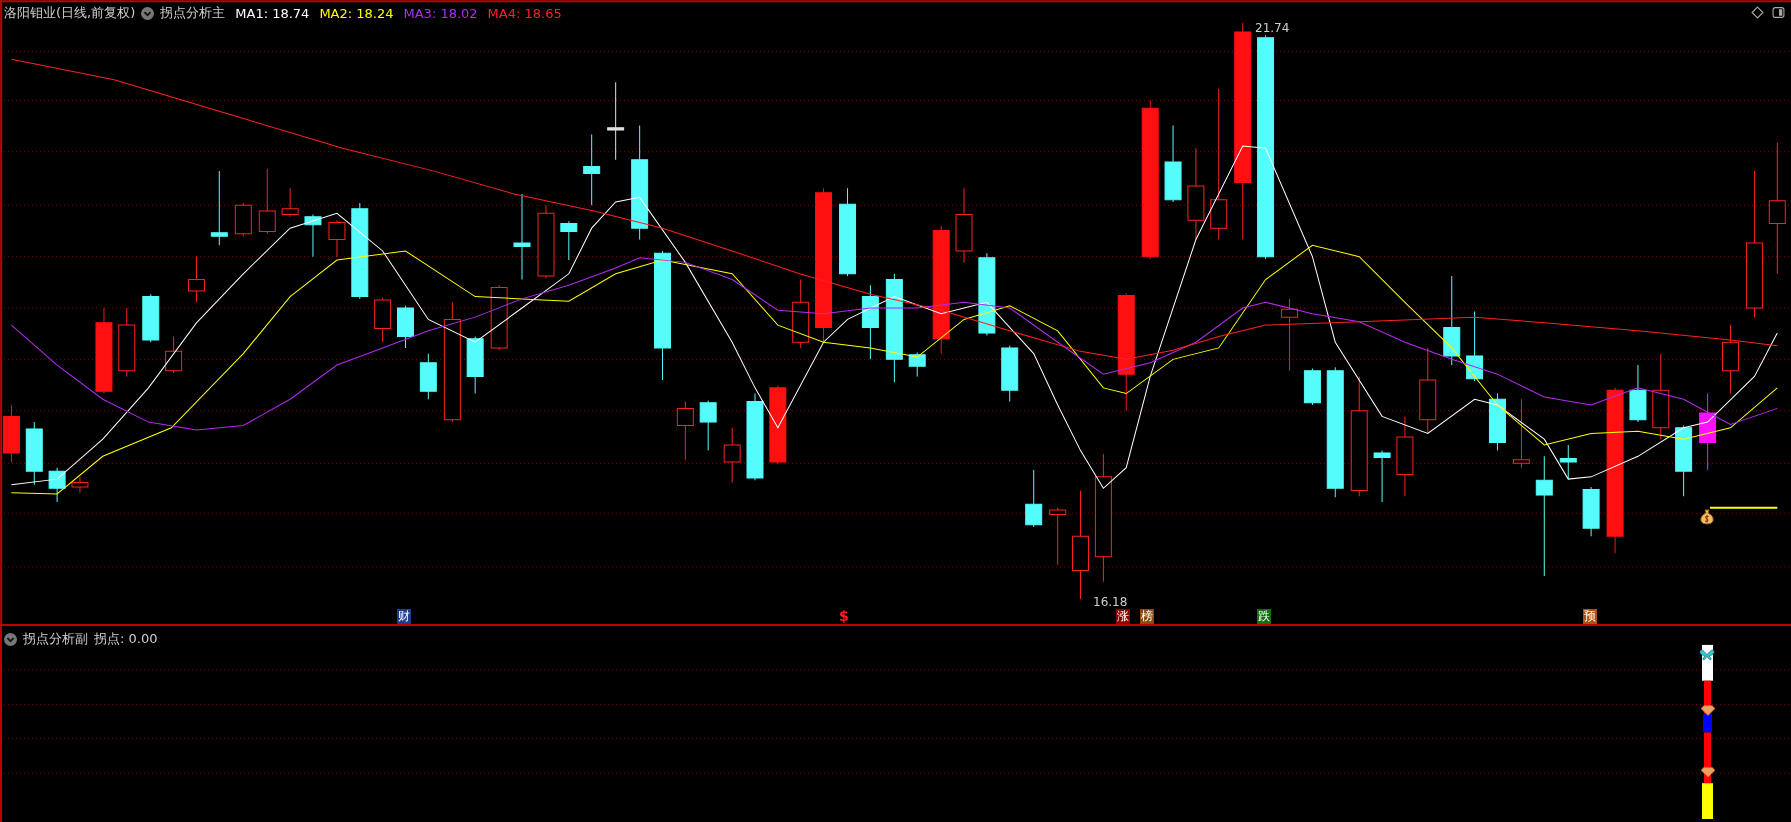 The image size is (1791, 822). What do you see at coordinates (1272, 28) in the screenshot?
I see `price-label: 21.74` at bounding box center [1272, 28].